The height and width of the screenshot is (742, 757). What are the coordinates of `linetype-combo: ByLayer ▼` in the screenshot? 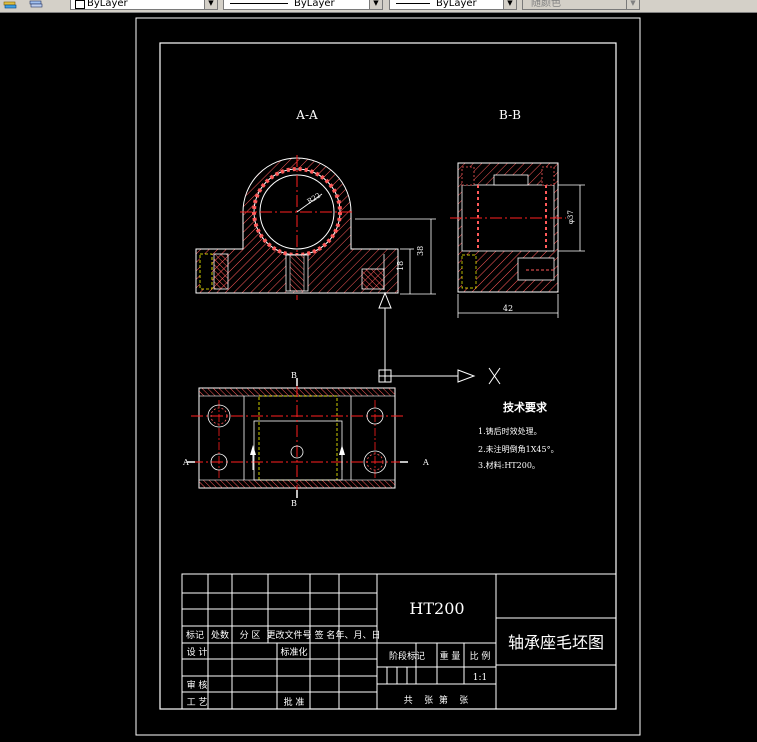 It's located at (303, 5).